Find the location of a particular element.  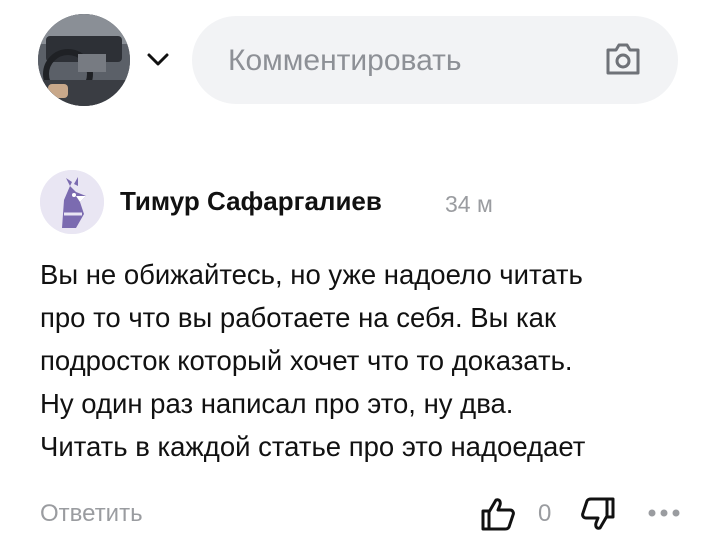

comment-line: про то что вы работаете на себя. Вы как is located at coordinates (298, 317).